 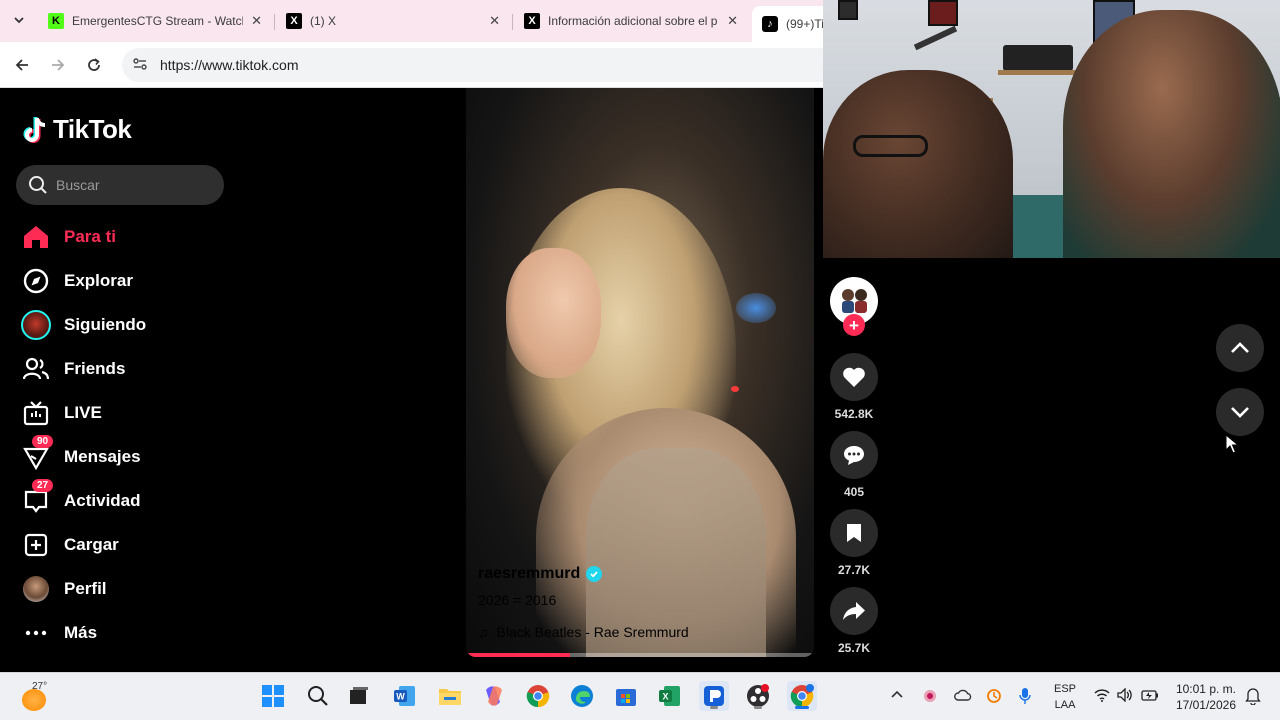 What do you see at coordinates (92, 129) in the screenshot?
I see `logo-text: TikTok` at bounding box center [92, 129].